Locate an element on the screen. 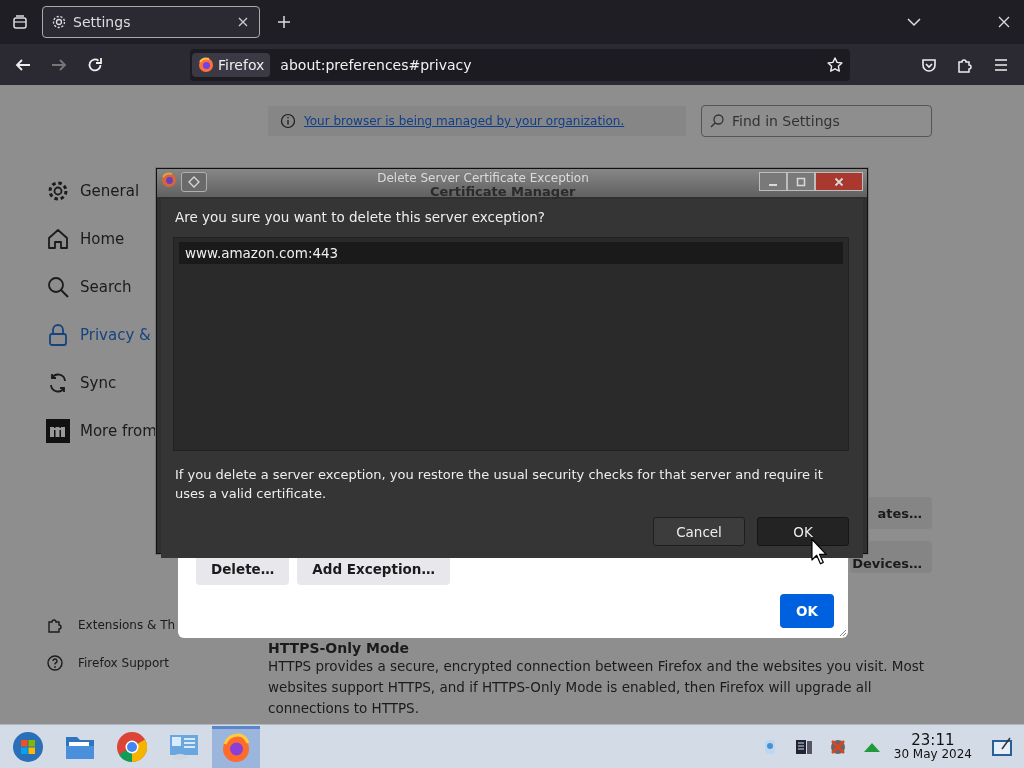  question-text: Are you sure you want to delete this server exception? is located at coordinates (360, 217).